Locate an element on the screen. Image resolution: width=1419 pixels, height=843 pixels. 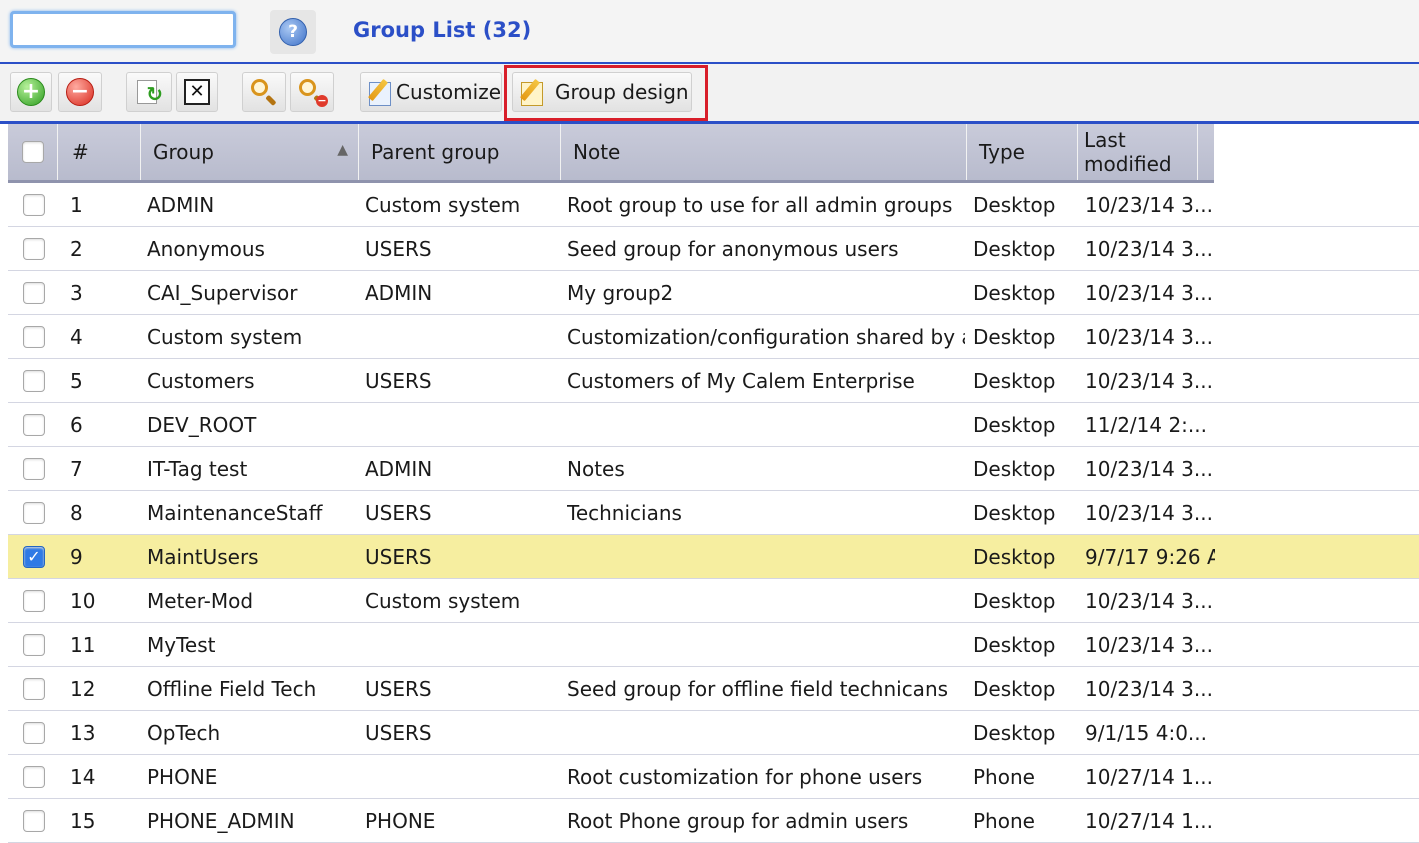
row-parent-group: Custom system is located at coordinates (443, 600).